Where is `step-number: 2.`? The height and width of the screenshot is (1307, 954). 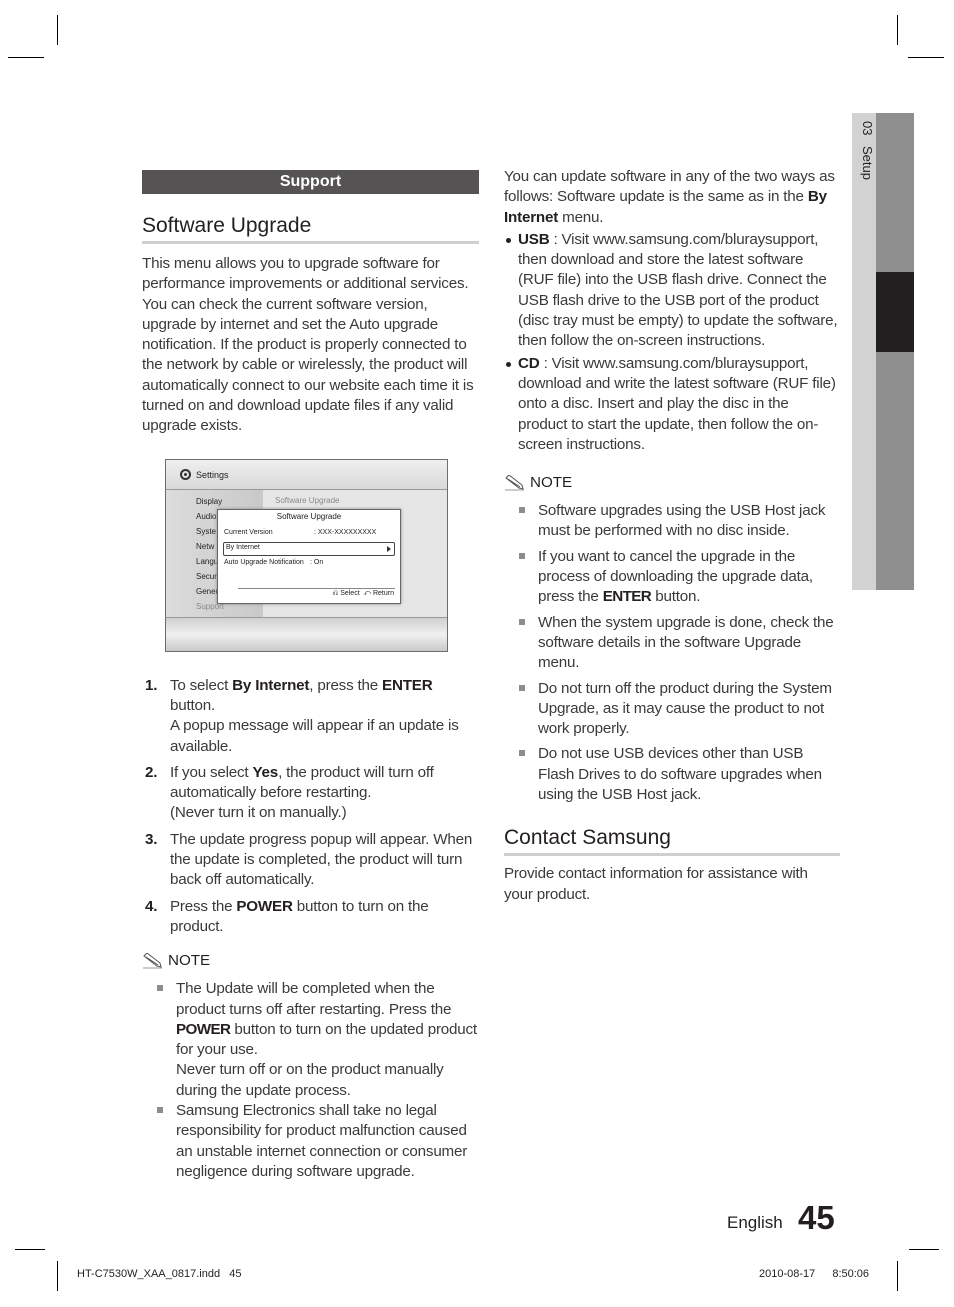
step-number: 2. is located at coordinates (151, 772).